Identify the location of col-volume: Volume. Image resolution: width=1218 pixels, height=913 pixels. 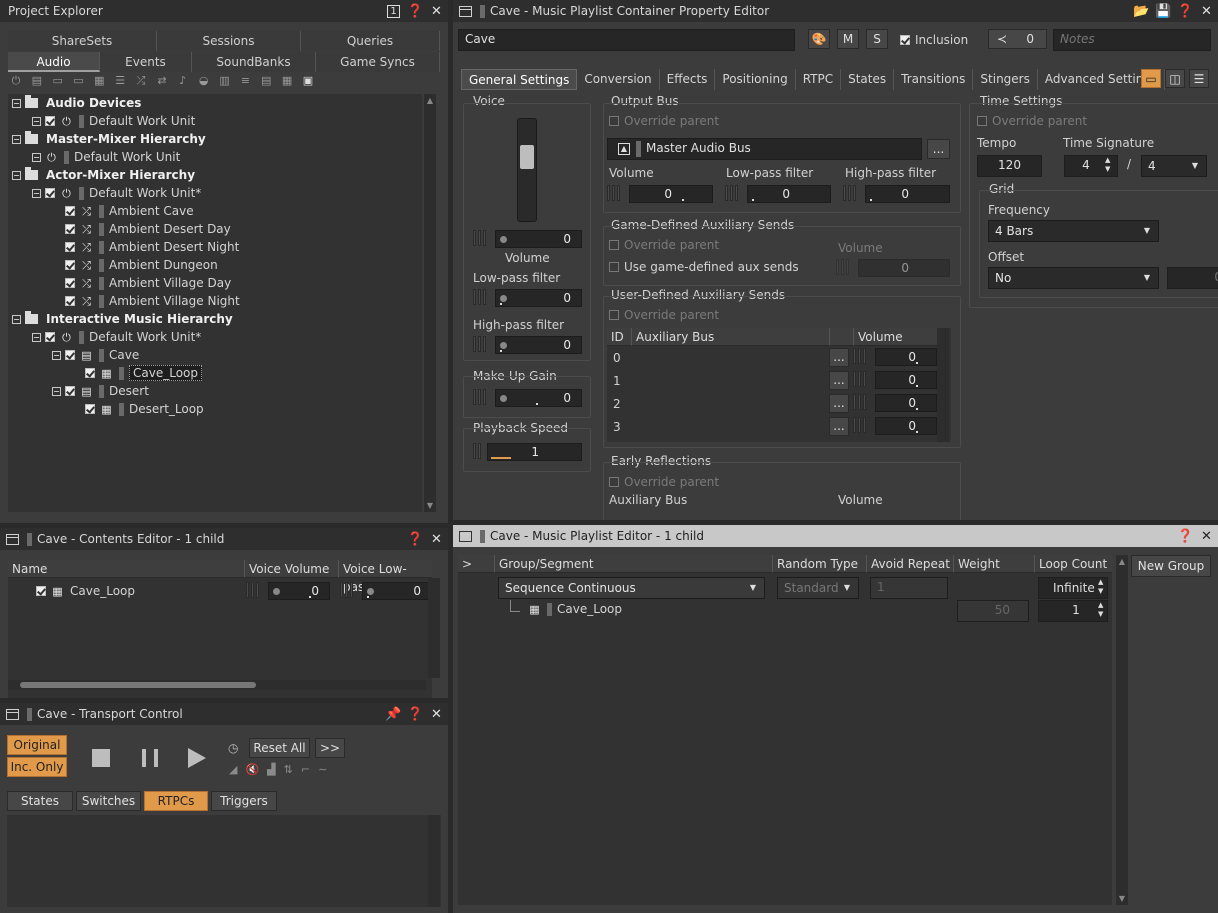
(896, 337).